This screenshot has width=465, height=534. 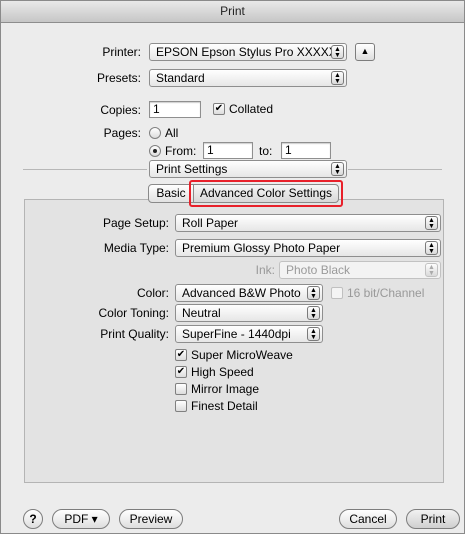 I want to click on ink-label: Ink:, so click(x=265, y=270).